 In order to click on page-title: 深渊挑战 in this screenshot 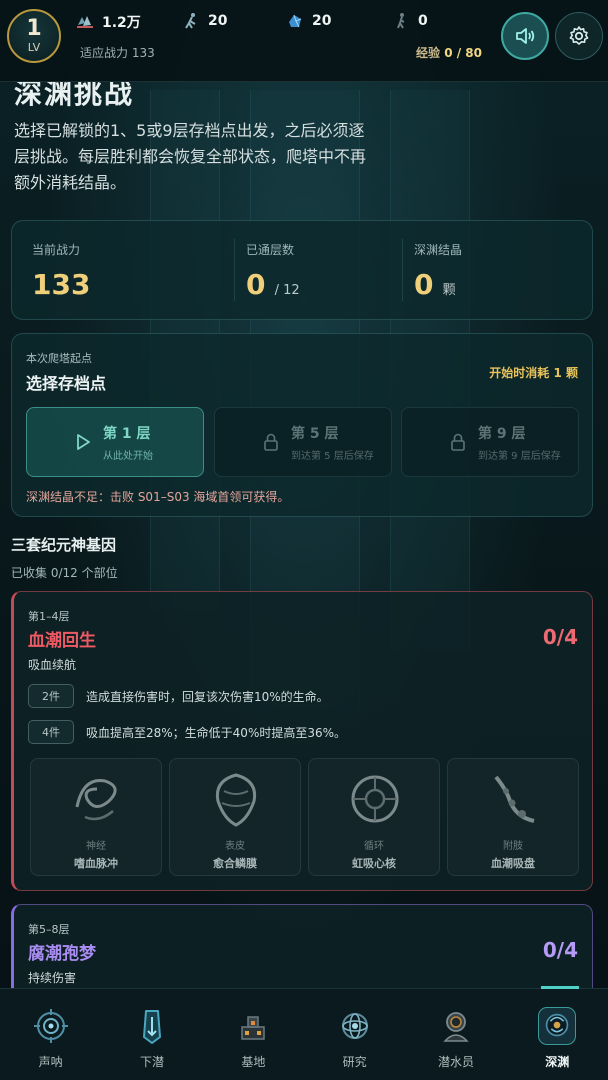, I will do `click(74, 96)`.